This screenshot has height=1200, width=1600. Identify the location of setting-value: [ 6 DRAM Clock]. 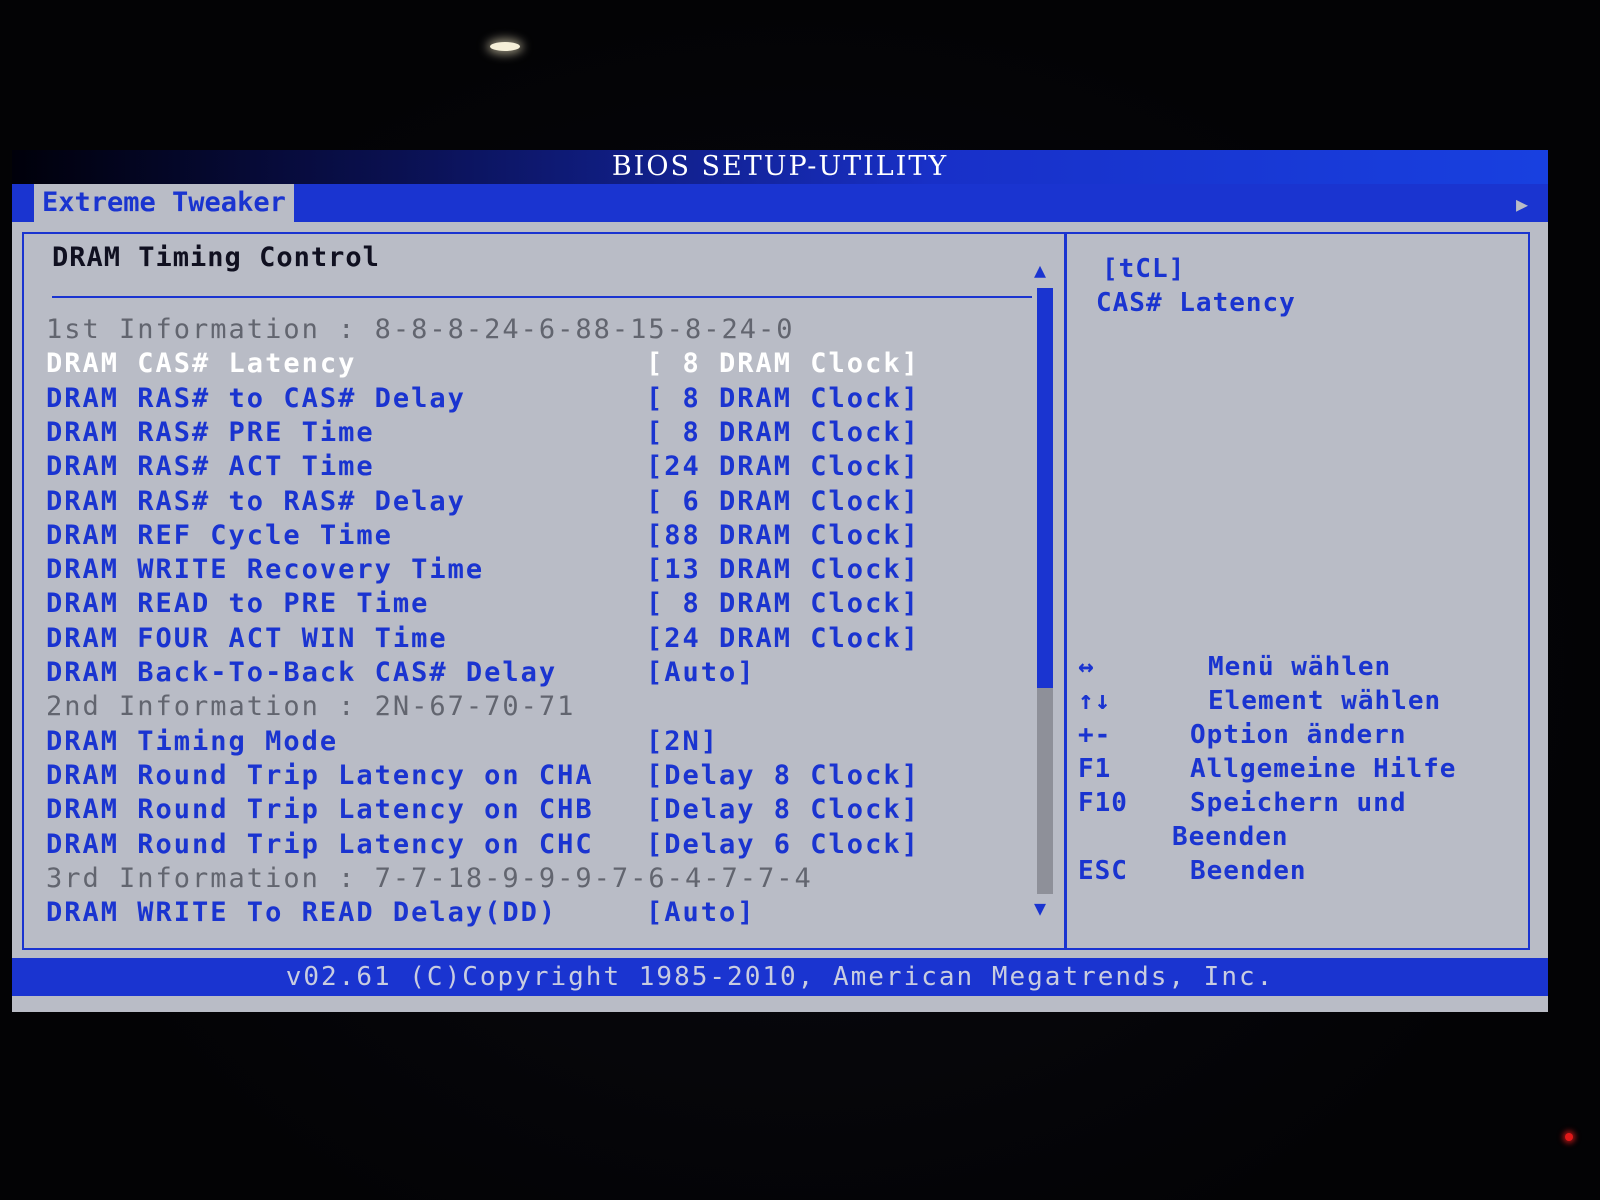
(783, 501).